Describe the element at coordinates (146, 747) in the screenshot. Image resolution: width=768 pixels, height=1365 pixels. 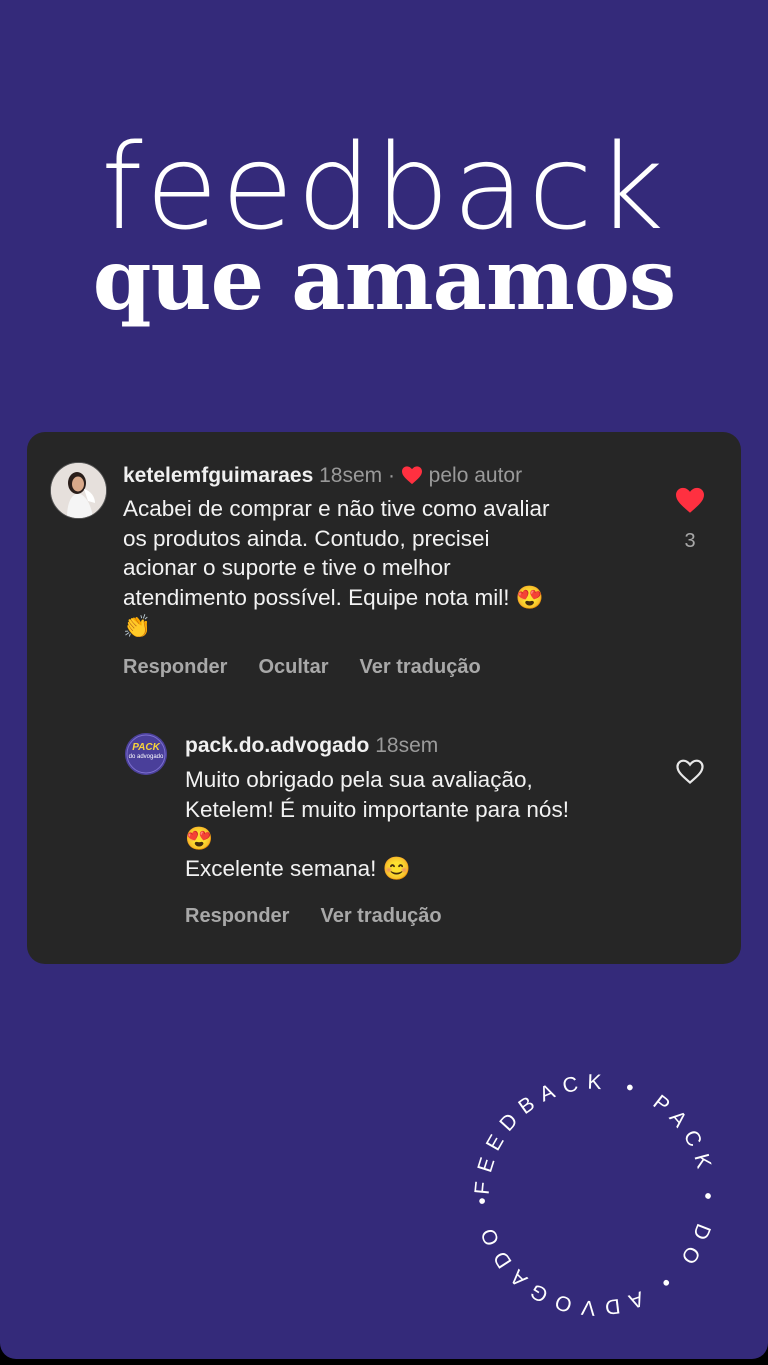
I see `logo-text-1: PACK` at that location.